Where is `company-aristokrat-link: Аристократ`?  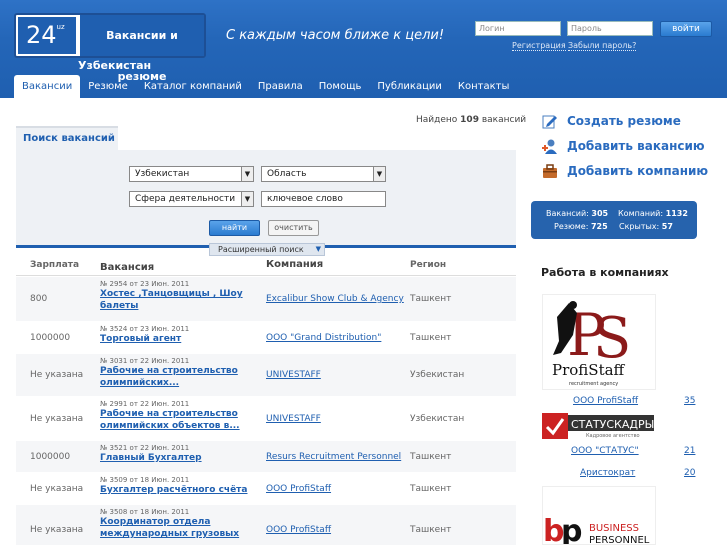 company-aristokrat-link: Аристократ is located at coordinates (607, 473).